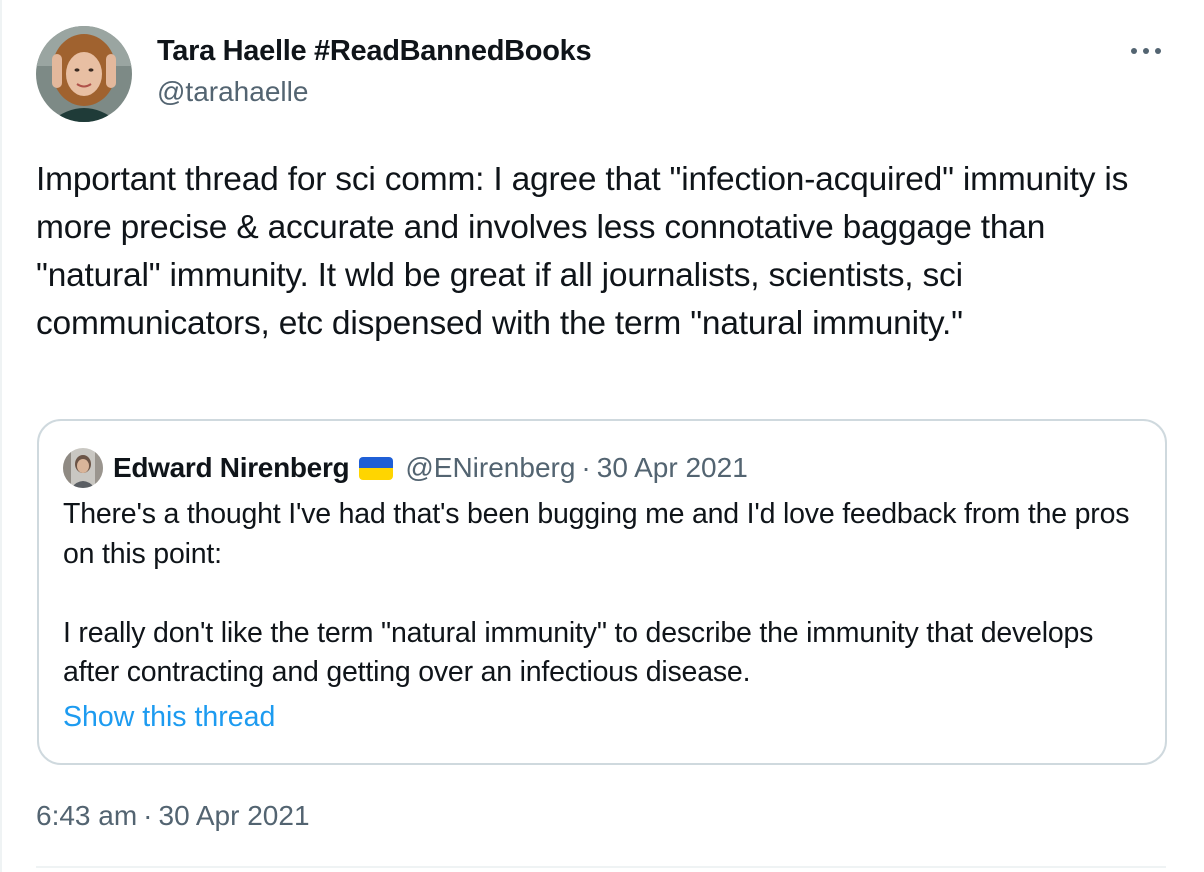  I want to click on more-horizontal-icon, so click(1146, 51).